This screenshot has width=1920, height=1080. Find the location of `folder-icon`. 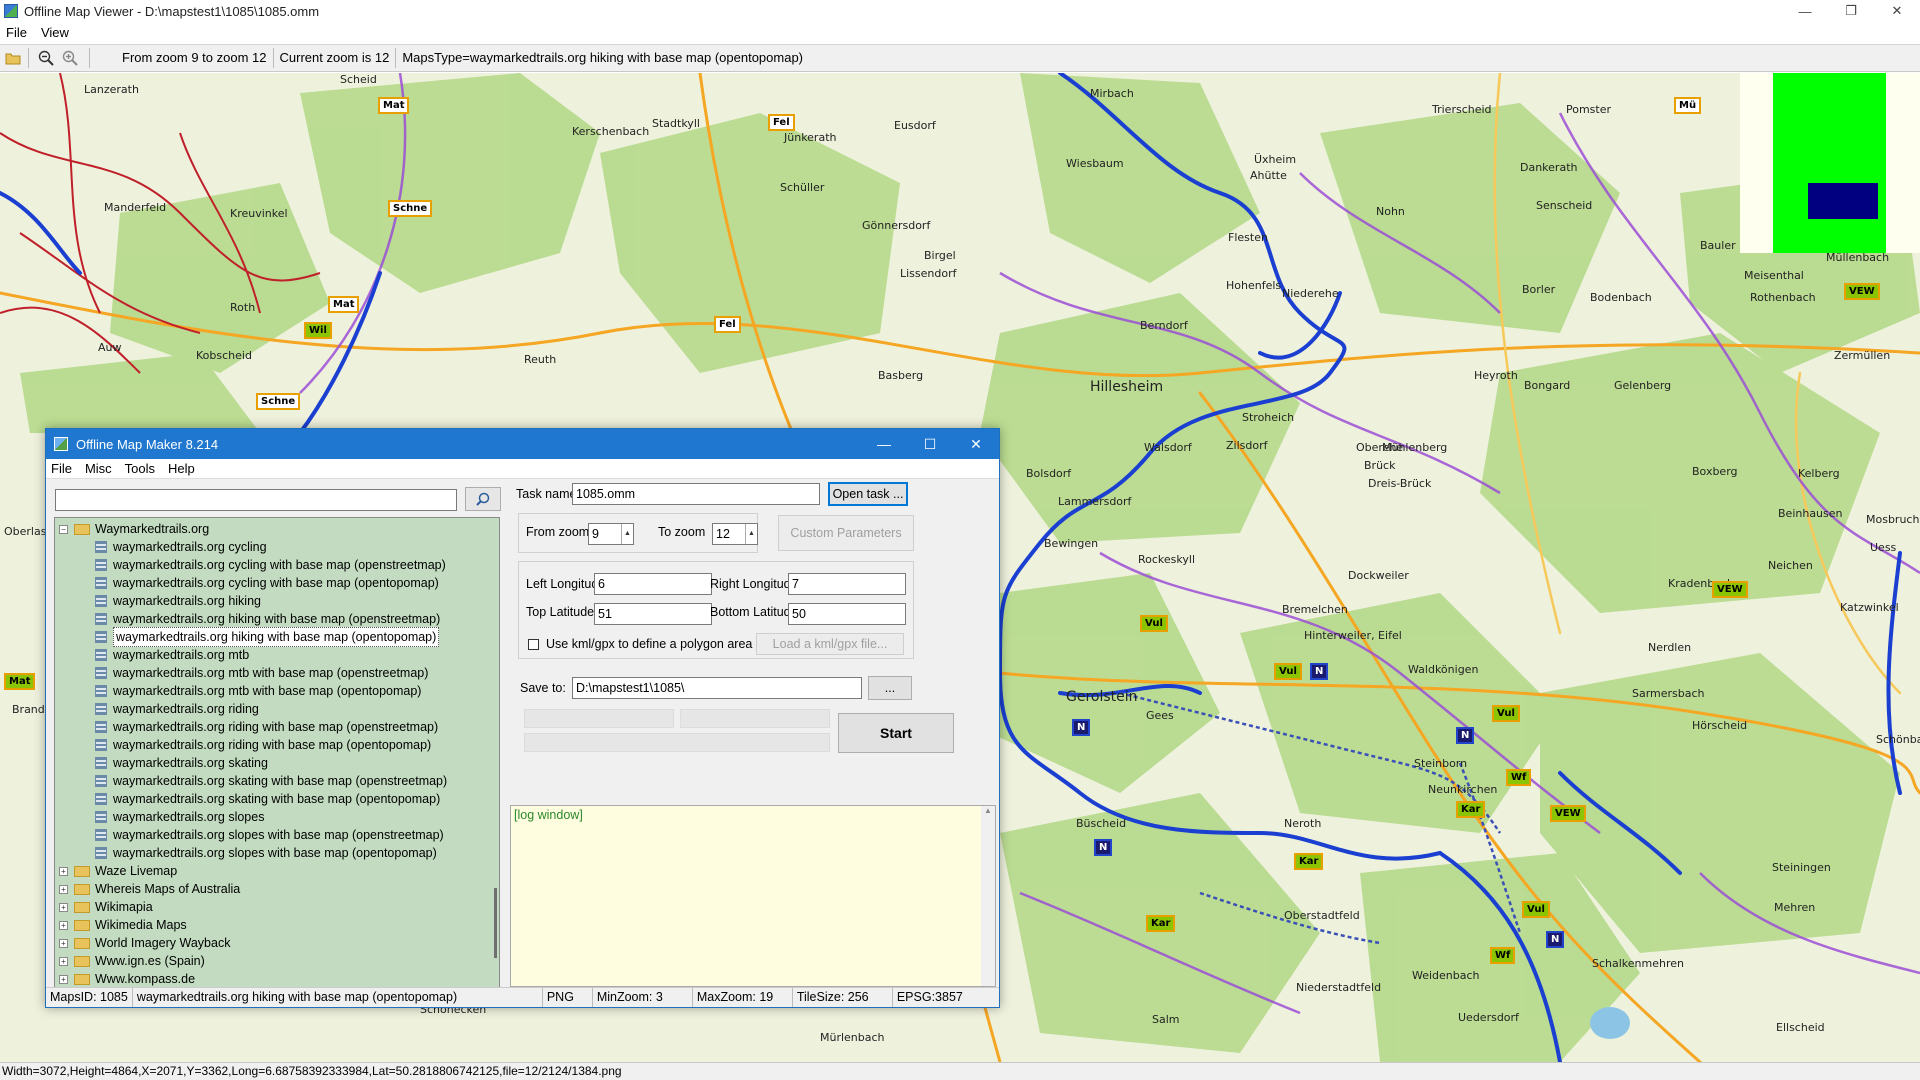

folder-icon is located at coordinates (82, 925).